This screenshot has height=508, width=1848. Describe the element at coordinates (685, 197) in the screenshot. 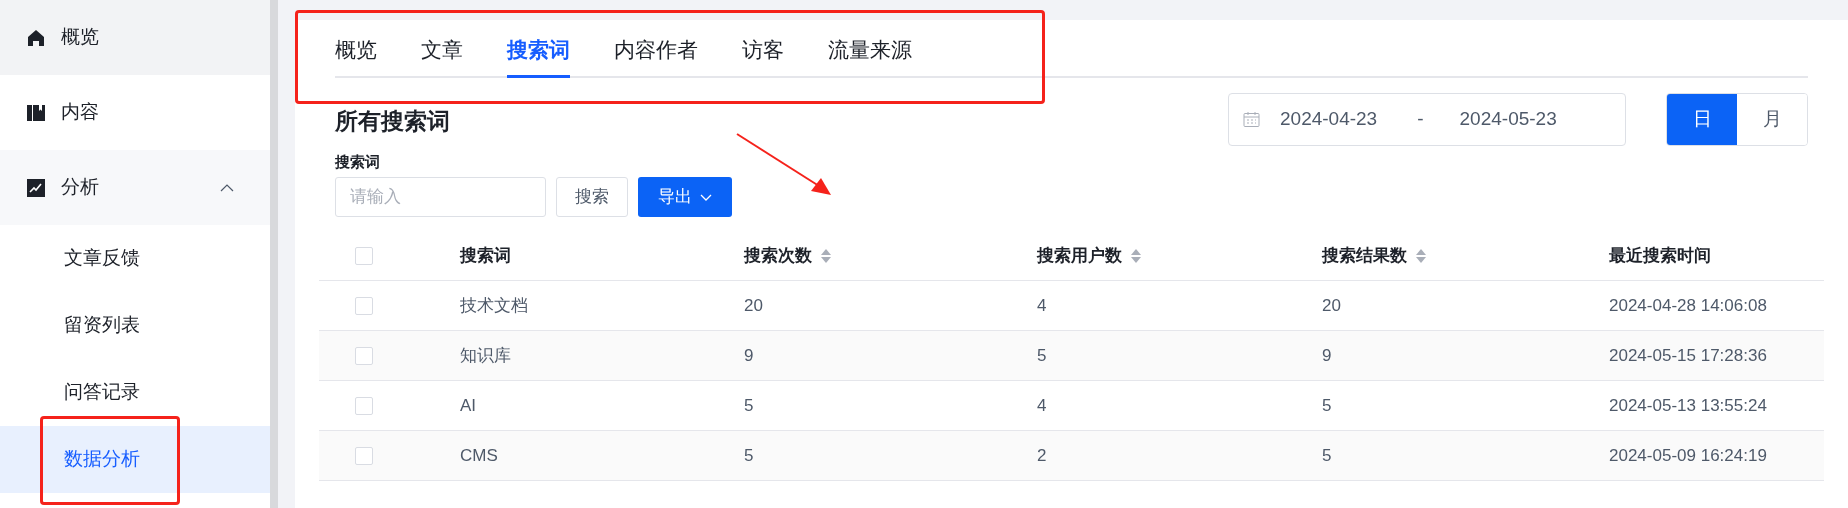

I see `export-button: 导出` at that location.